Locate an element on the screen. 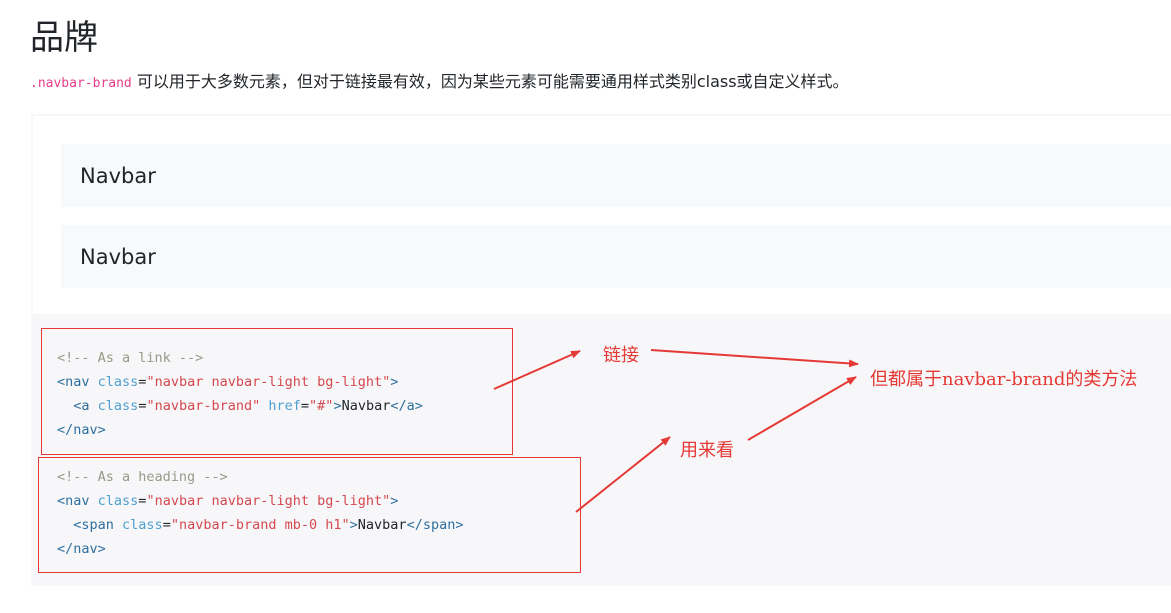 This screenshot has width=1171, height=613. arrow-heading is located at coordinates (623, 474).